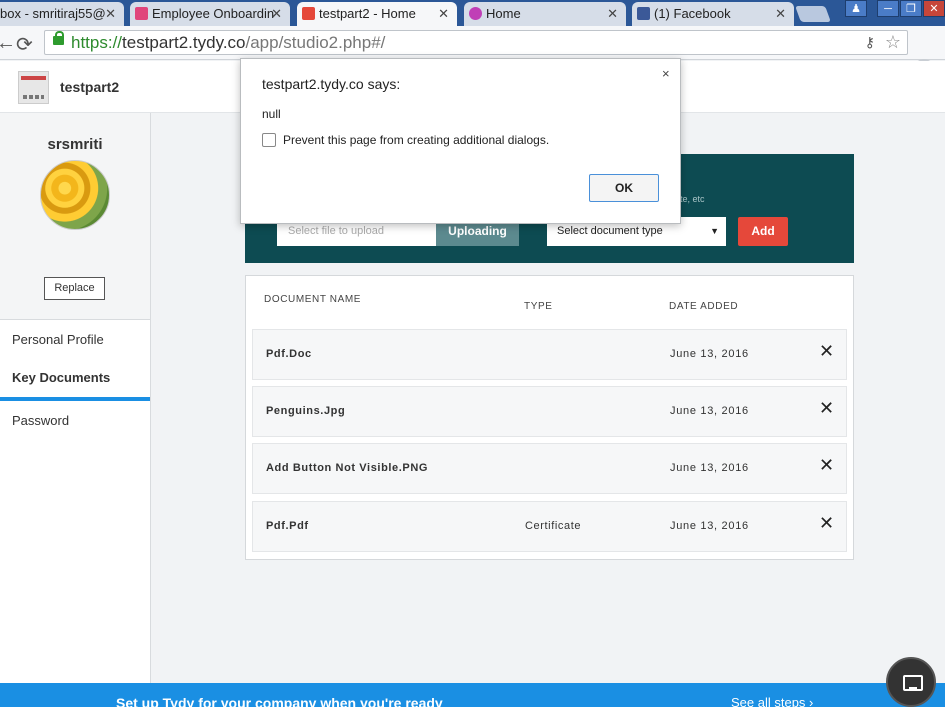 The image size is (945, 707). I want to click on document-type: Certificate, so click(553, 526).